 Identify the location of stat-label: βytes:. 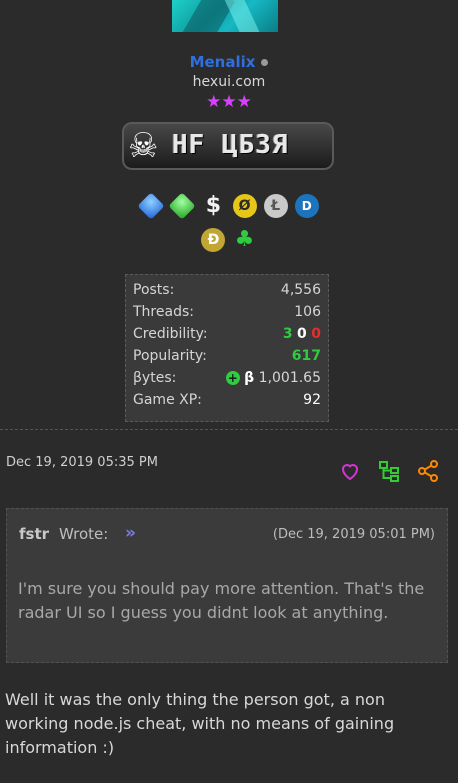
(155, 378).